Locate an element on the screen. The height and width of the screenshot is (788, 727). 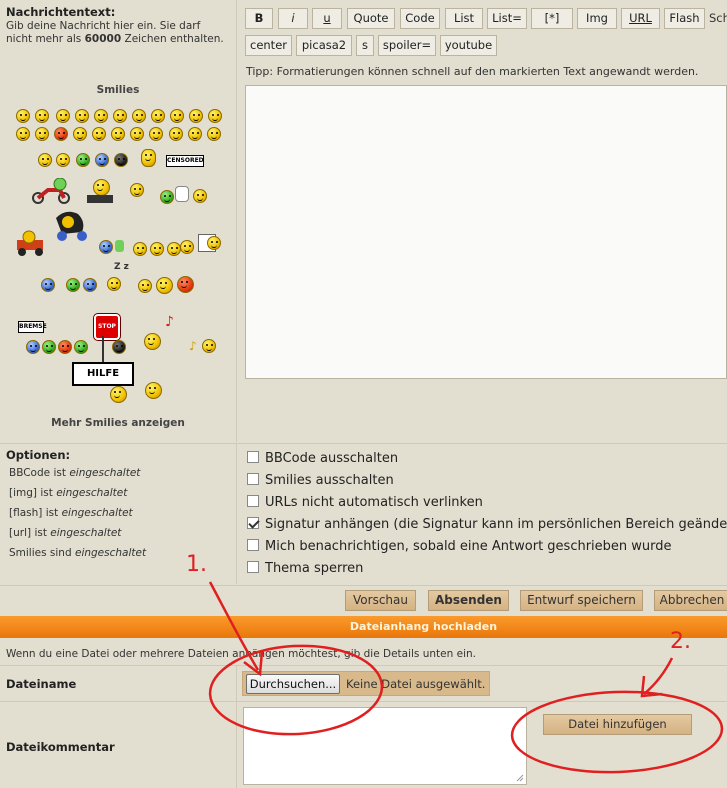
kart-smiley-icon is located at coordinates (31, 243).